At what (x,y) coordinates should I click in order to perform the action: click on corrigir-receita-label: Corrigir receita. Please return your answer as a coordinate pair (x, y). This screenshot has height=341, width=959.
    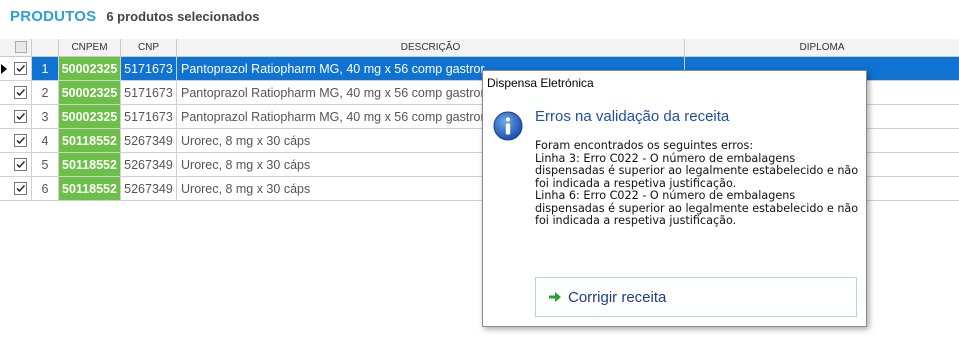
    Looking at the image, I should click on (617, 297).